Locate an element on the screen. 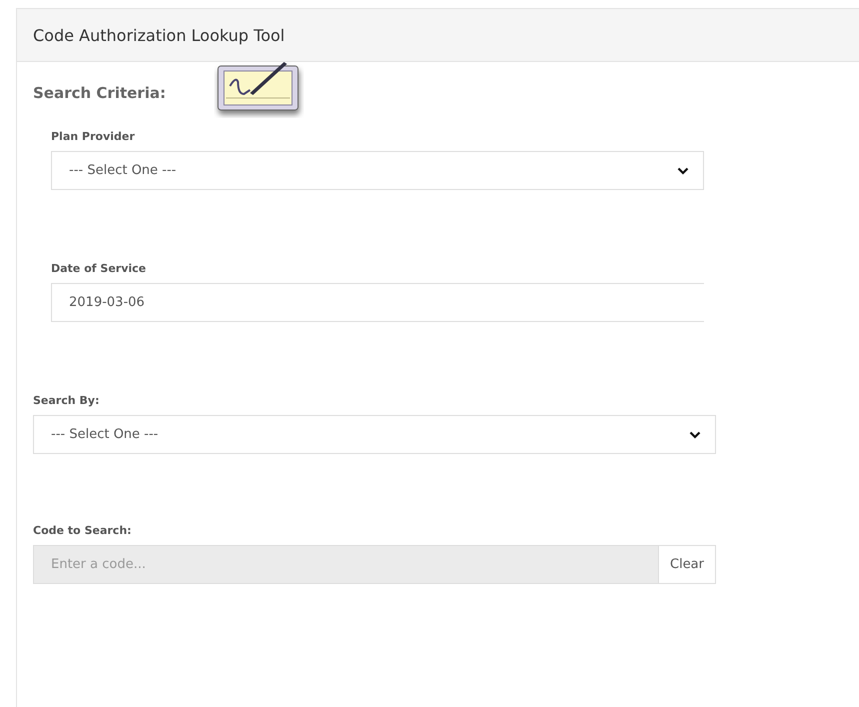 This screenshot has height=707, width=859. field-label: Code to Search: is located at coordinates (82, 530).